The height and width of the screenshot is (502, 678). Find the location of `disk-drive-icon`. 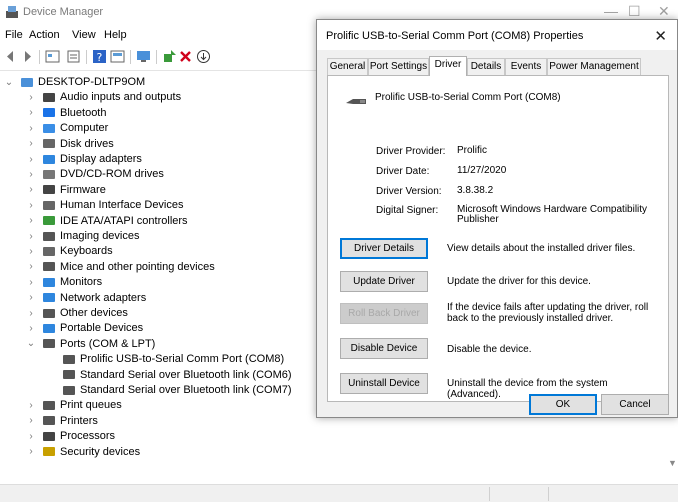

disk-drive-icon is located at coordinates (49, 144).